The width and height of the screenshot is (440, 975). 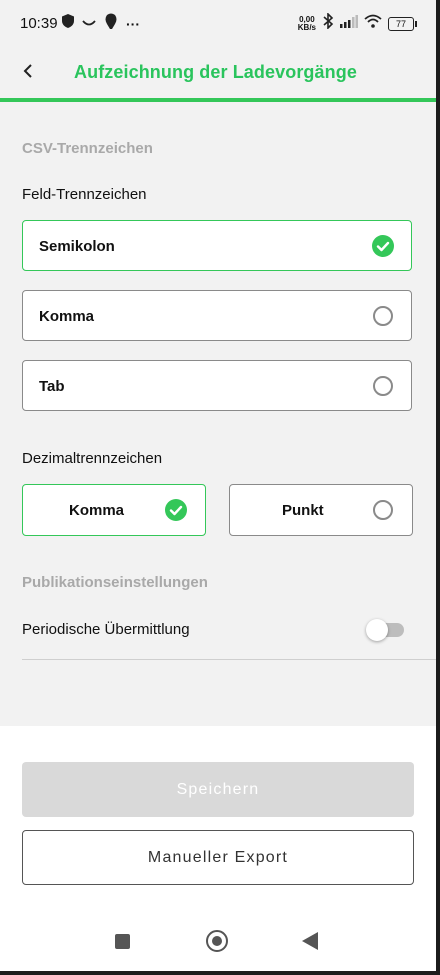 What do you see at coordinates (92, 458) in the screenshot?
I see `decimal-separator-label: Dezimaltrennzeichen` at bounding box center [92, 458].